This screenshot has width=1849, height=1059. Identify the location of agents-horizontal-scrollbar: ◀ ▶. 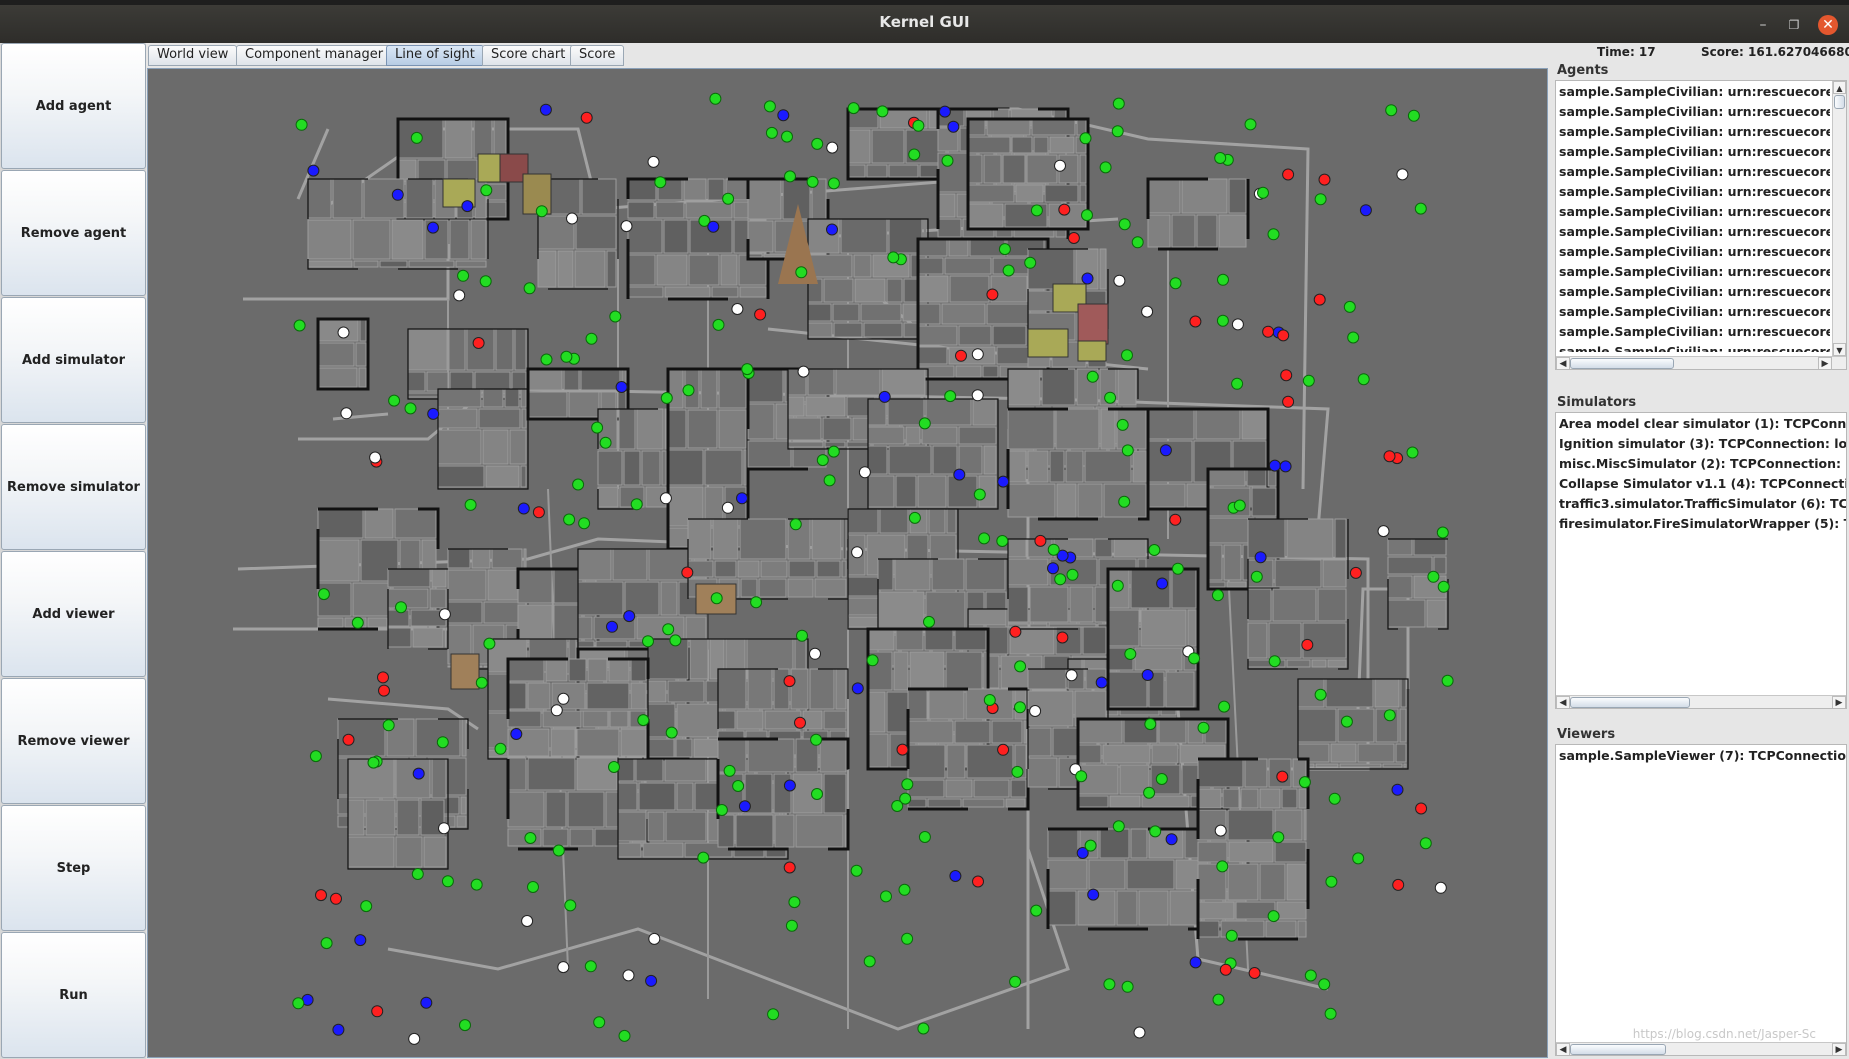
(1701, 362).